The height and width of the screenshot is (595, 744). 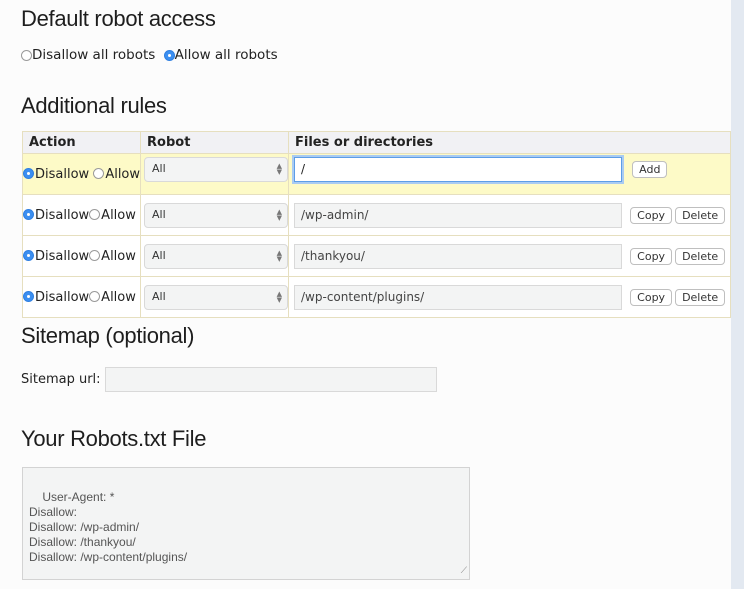 I want to click on sitemap-heading: Sitemap (optional), so click(x=108, y=335).